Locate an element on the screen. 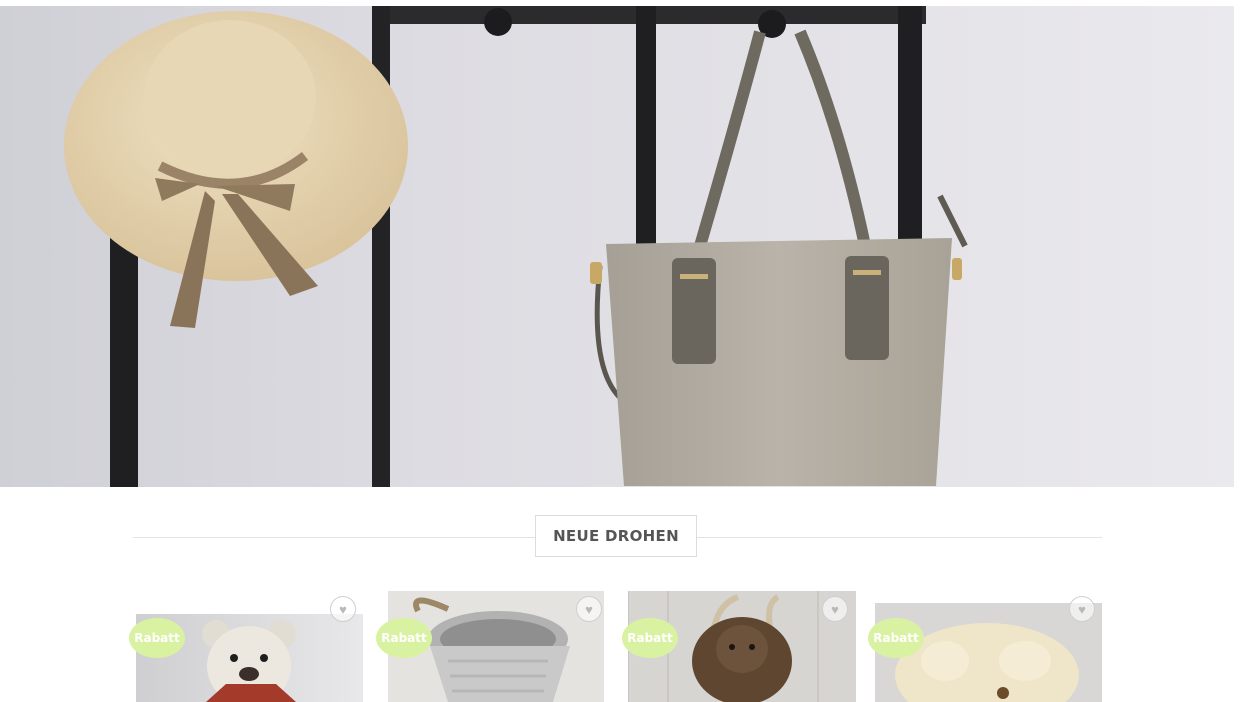  scrollbar-track is located at coordinates (1241, 243).